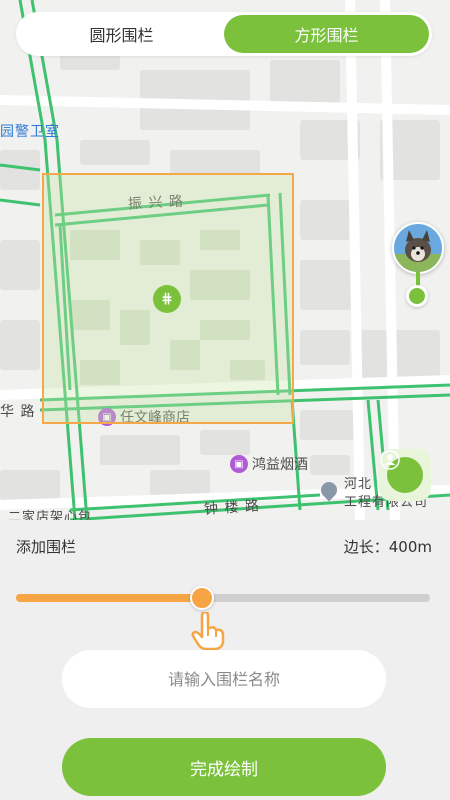  What do you see at coordinates (18, 412) in the screenshot?
I see `map-label-road-hua: 华 路` at bounding box center [18, 412].